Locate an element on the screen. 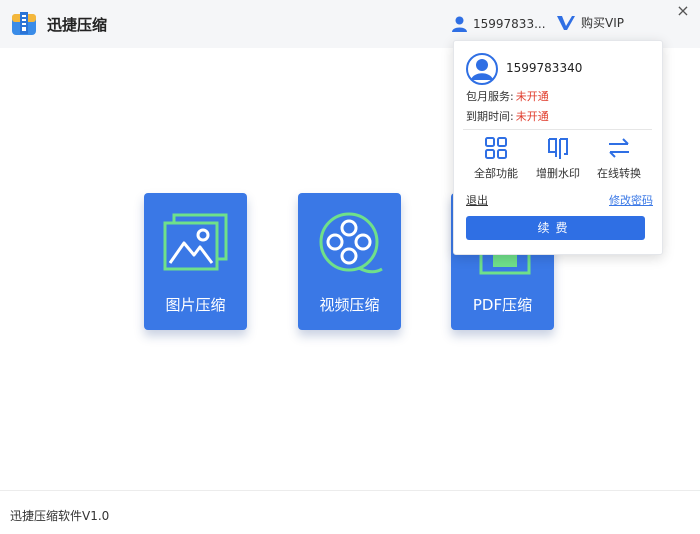 This screenshot has height=534, width=700. expire-time-row: 到期时间: 未开通 is located at coordinates (507, 116).